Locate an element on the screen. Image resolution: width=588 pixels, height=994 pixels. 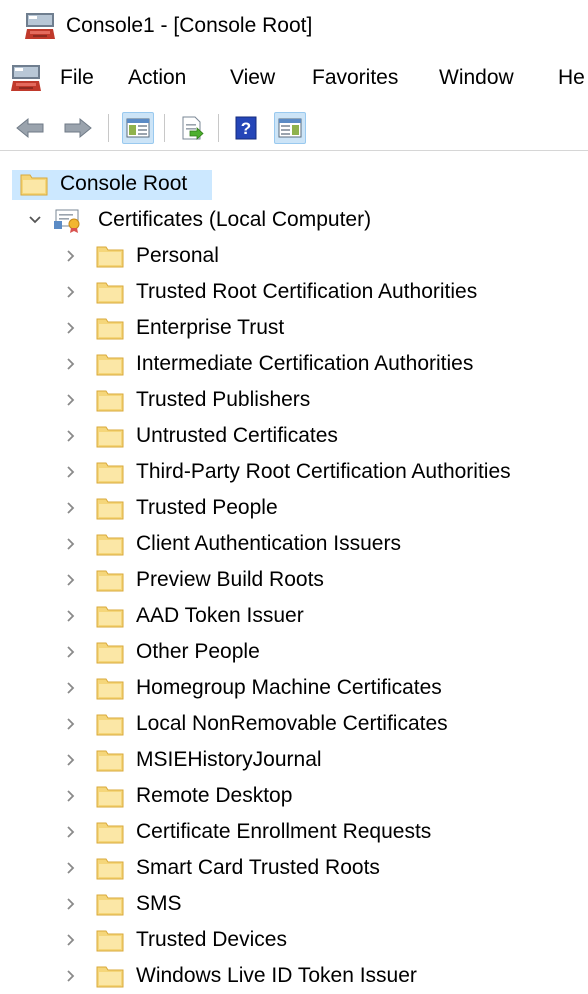
tree-item: Homegroup Machine Certificates is located at coordinates (294, 688).